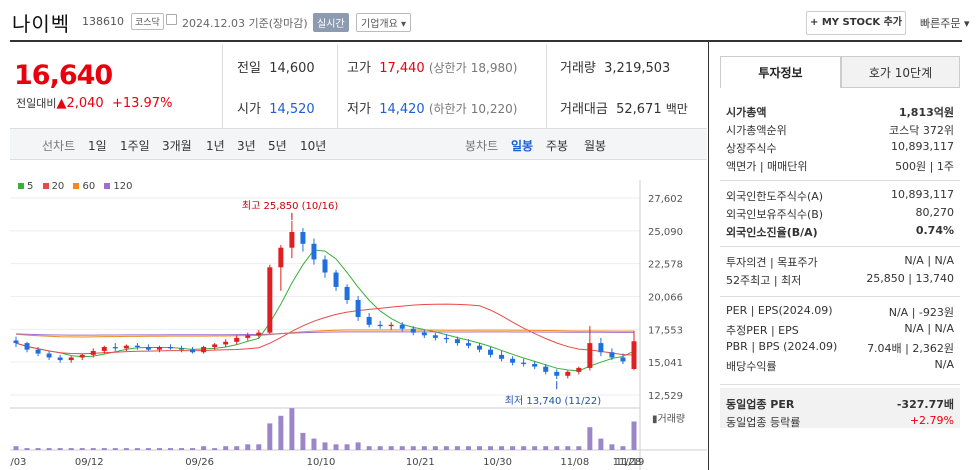 The image size is (977, 470). What do you see at coordinates (840, 149) in the screenshot?
I see `info-row: 상장주식수 10,893,117` at bounding box center [840, 149].